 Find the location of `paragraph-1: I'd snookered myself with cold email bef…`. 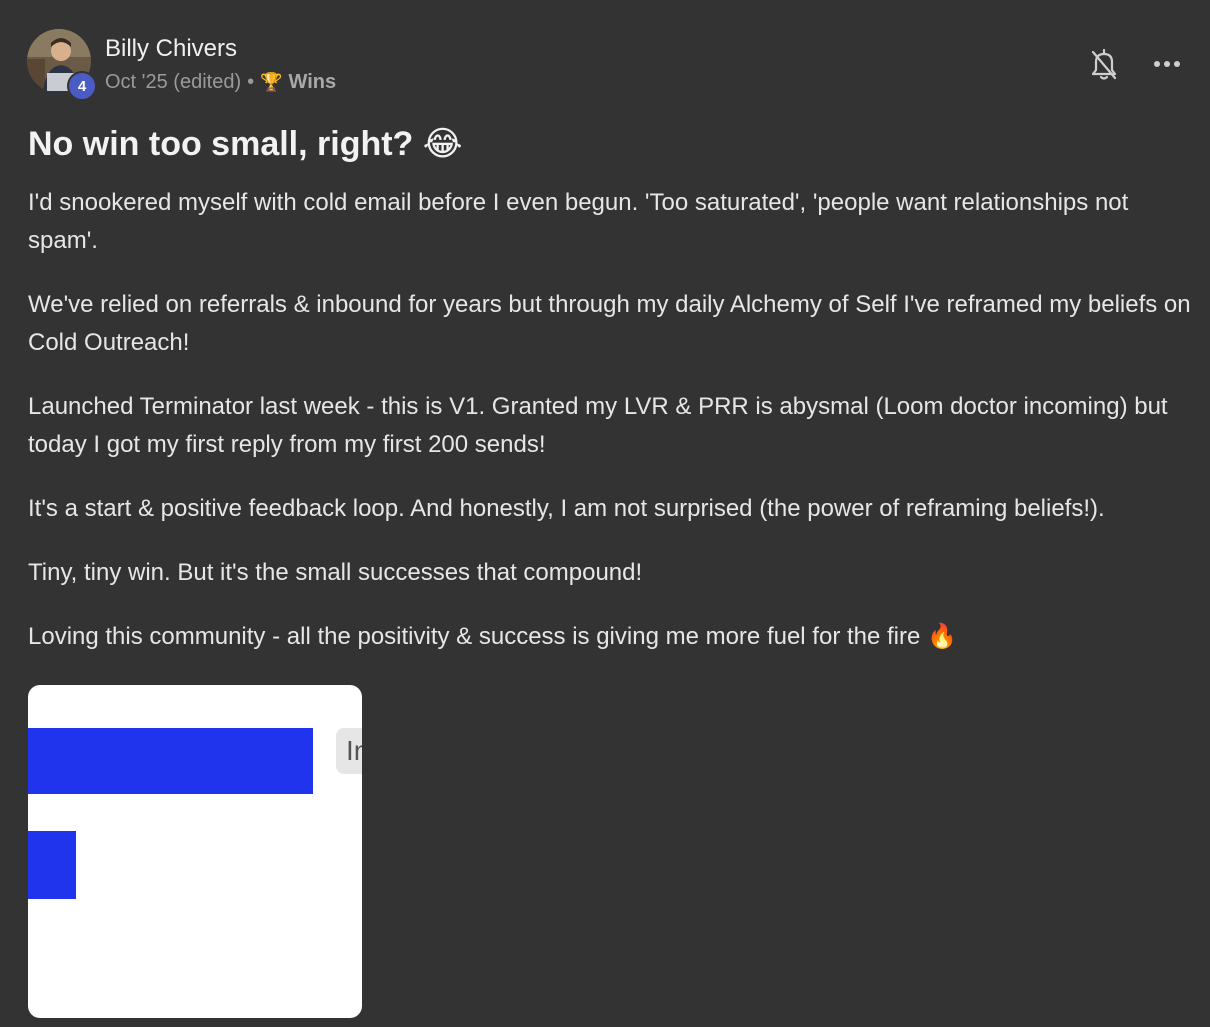

paragraph-1: I'd snookered myself with cold email bef… is located at coordinates (578, 221).